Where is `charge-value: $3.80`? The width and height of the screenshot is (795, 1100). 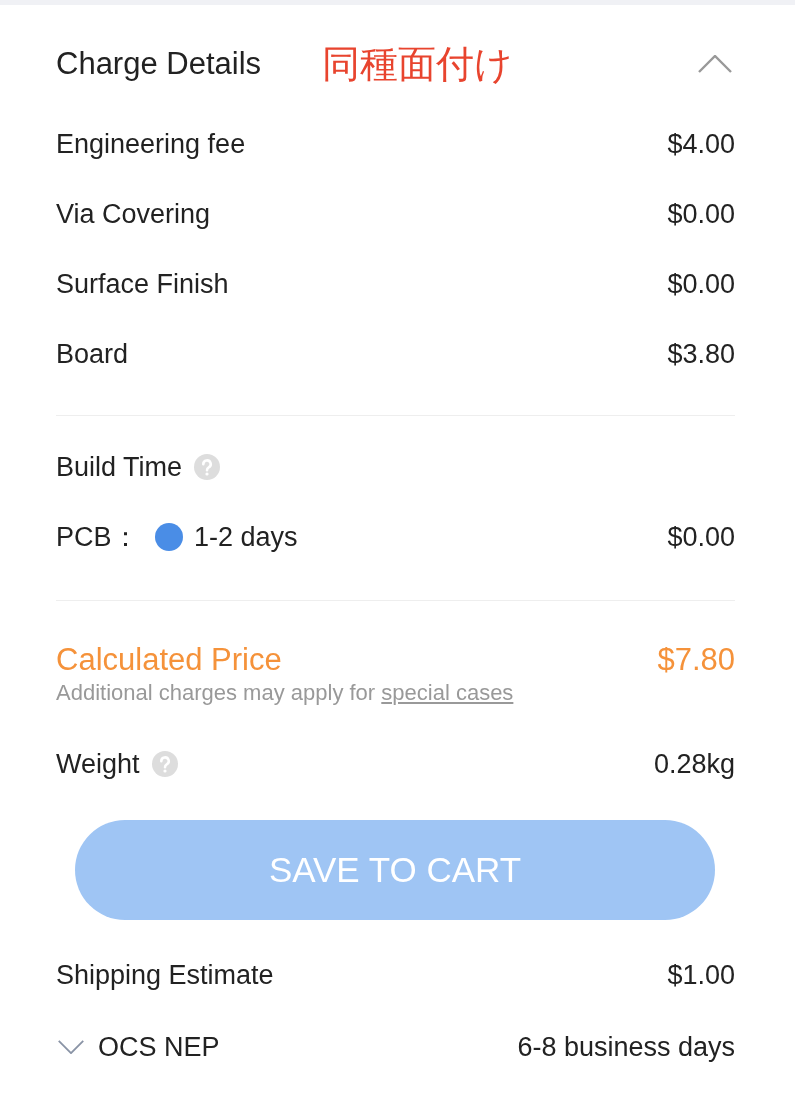 charge-value: $3.80 is located at coordinates (701, 354).